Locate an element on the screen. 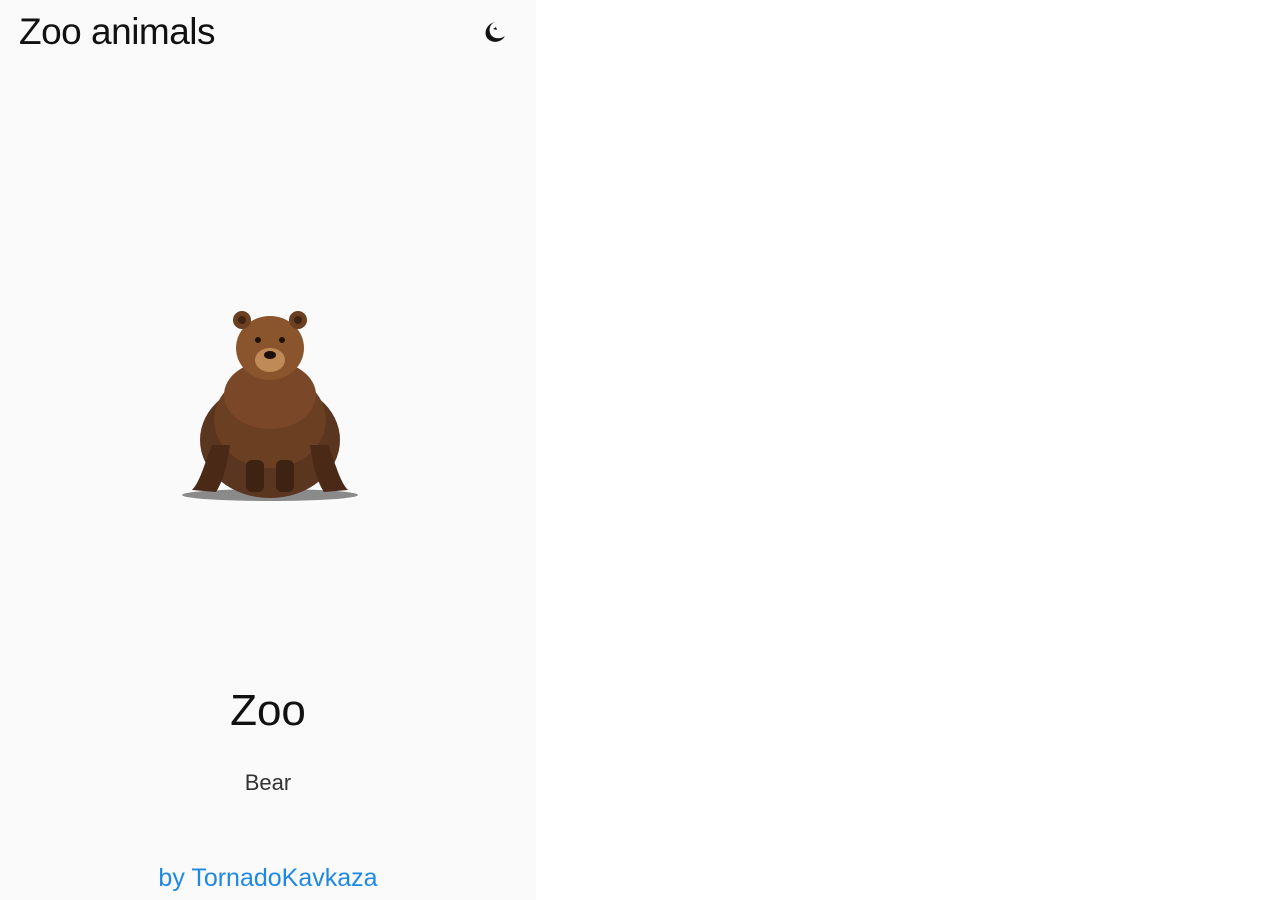 Image resolution: width=1284 pixels, height=900 pixels. app-title: Zoo animals is located at coordinates (117, 31).